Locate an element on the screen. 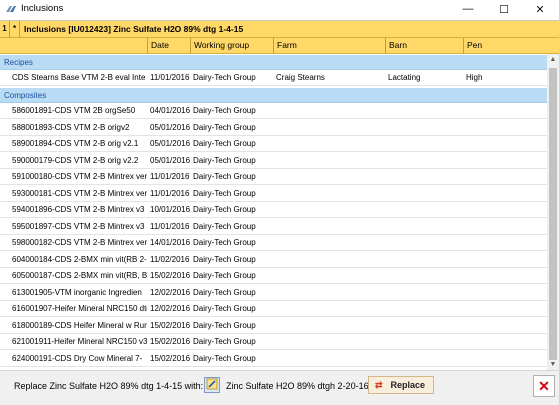 This screenshot has height=405, width=559. column-header-farm: Farm is located at coordinates (329, 46).